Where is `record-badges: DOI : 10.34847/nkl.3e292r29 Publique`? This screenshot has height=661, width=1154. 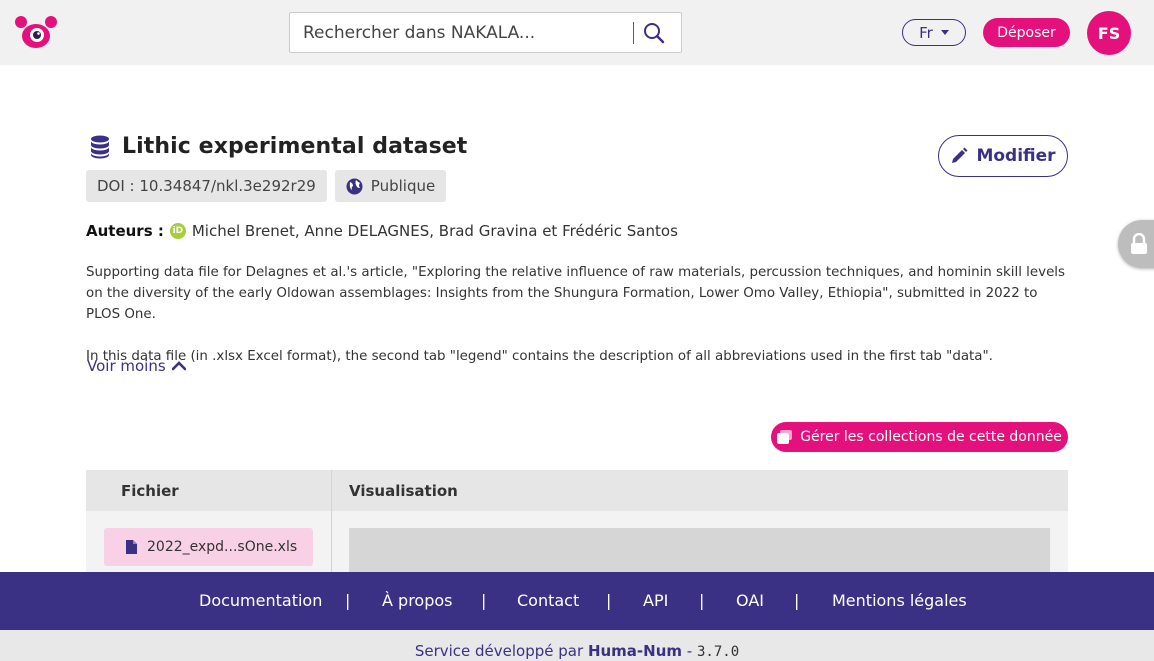 record-badges: DOI : 10.34847/nkl.3e292r29 Publique is located at coordinates (266, 186).